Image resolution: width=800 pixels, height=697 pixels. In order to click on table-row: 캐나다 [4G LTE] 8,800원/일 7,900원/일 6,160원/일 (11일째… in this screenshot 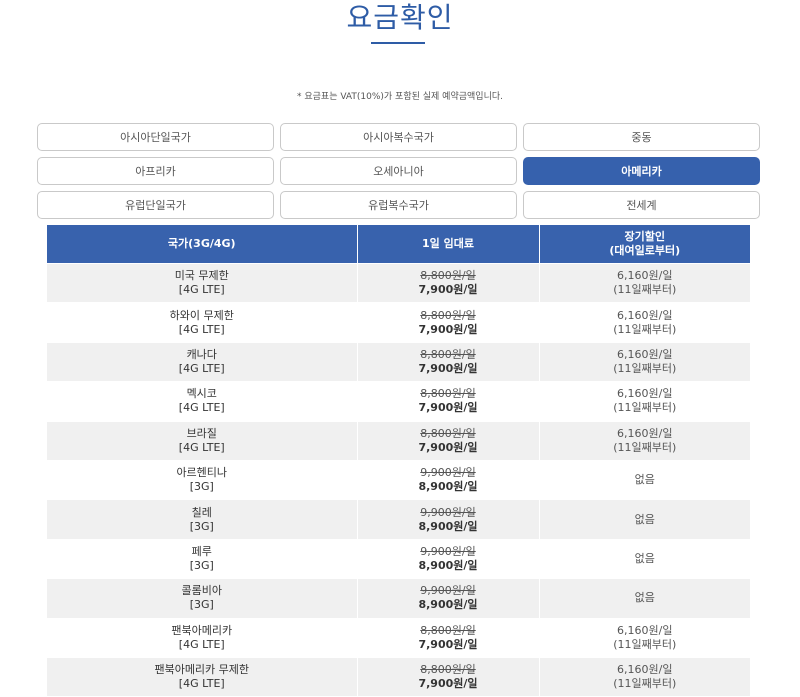, I will do `click(398, 361)`.